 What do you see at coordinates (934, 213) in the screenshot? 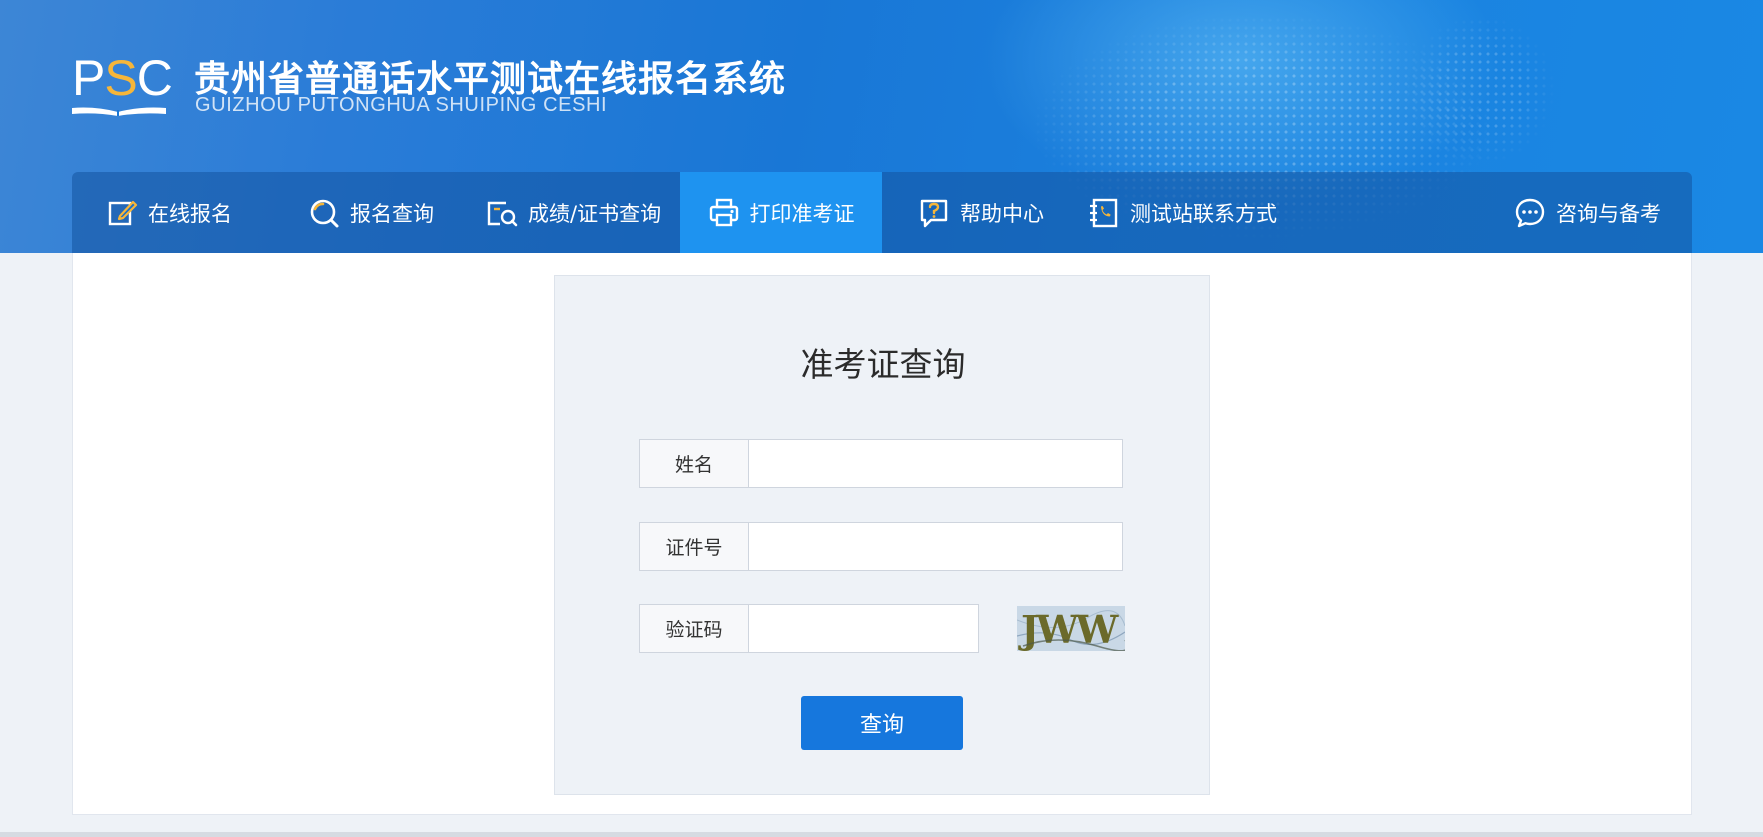
I see `help-icon` at bounding box center [934, 213].